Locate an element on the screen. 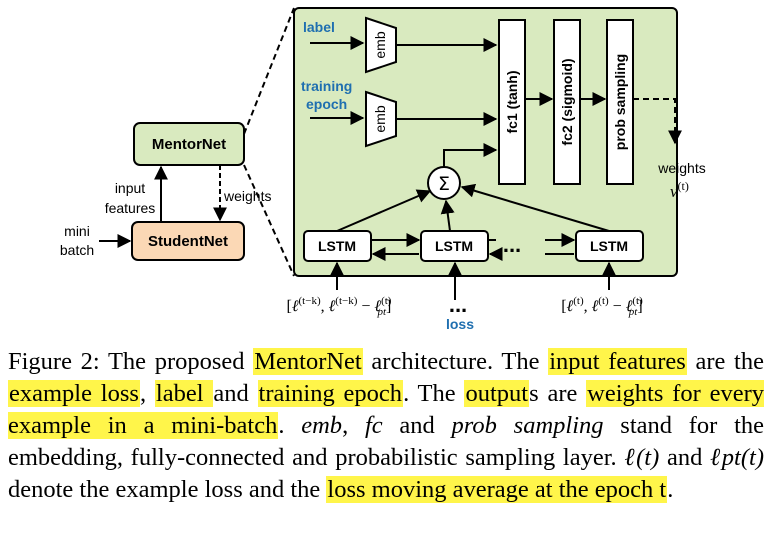 The image size is (772, 551). highlight-loss-moving-average: loss moving average at the epoch t is located at coordinates (497, 489).